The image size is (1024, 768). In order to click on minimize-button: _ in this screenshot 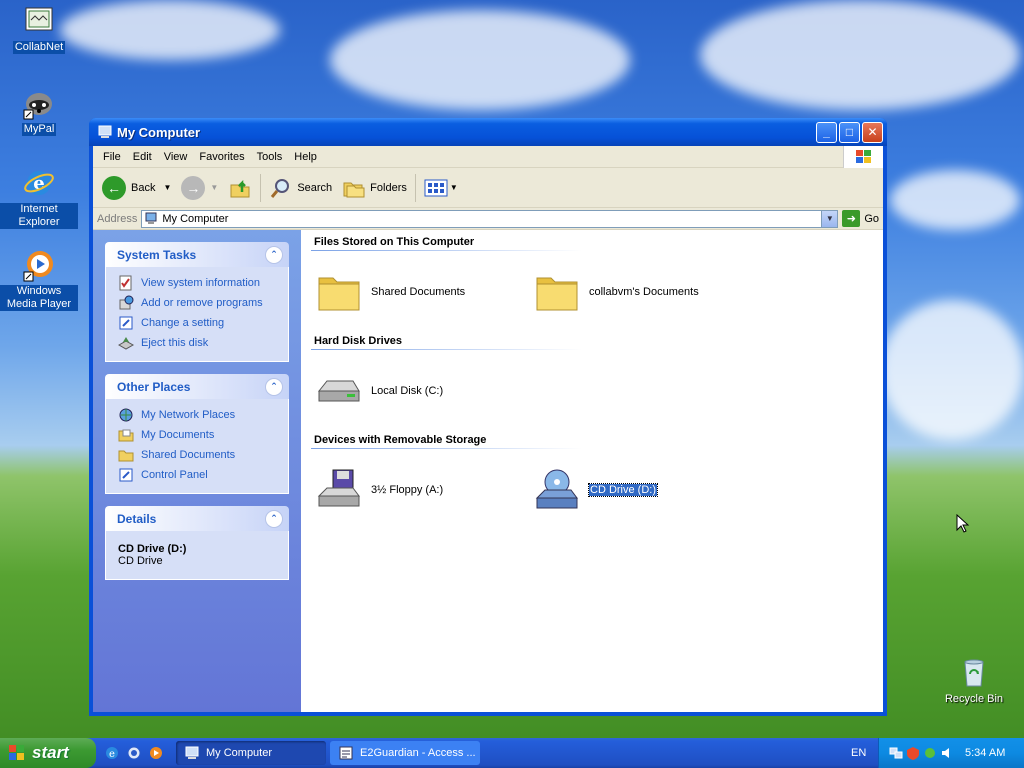, I will do `click(826, 132)`.